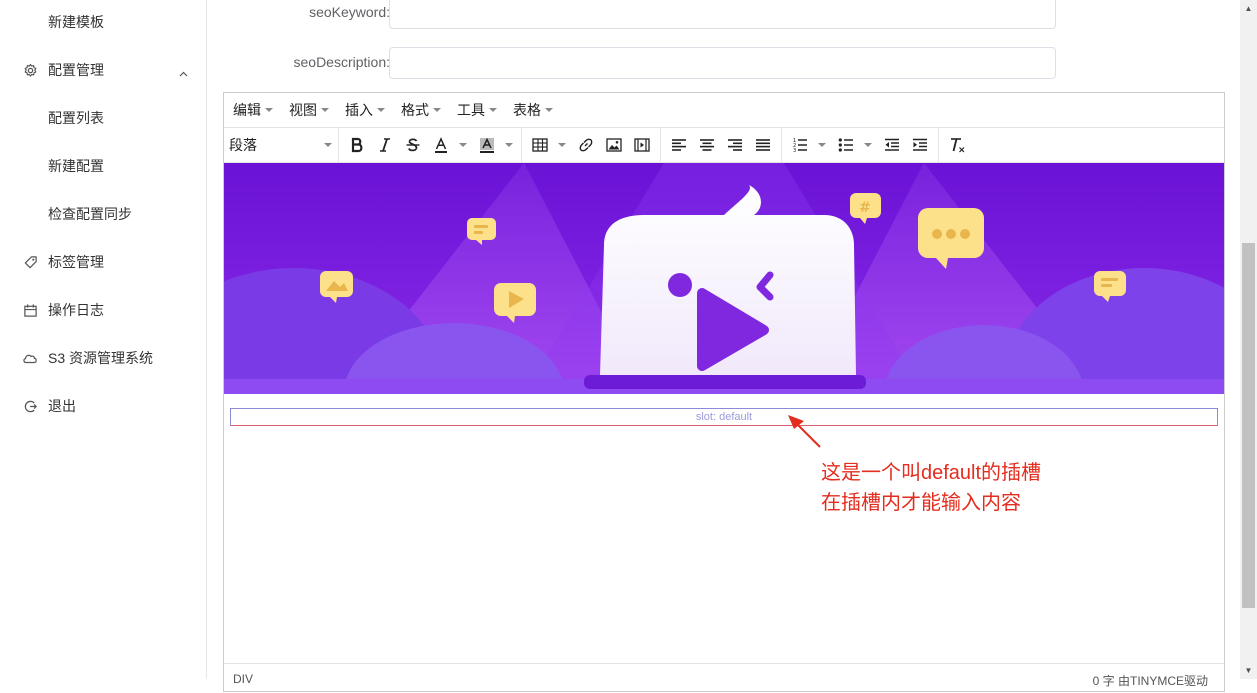 The image size is (1257, 693). I want to click on menu-view-label: 视图, so click(303, 110).